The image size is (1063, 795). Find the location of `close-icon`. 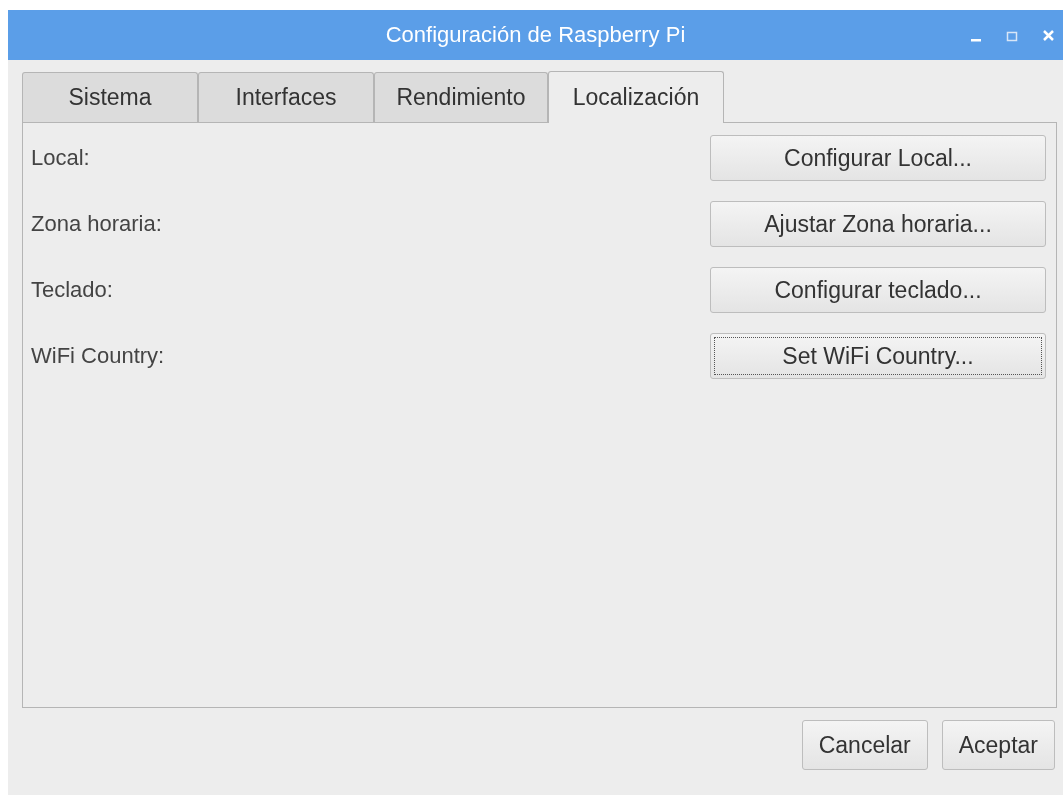

close-icon is located at coordinates (1048, 35).